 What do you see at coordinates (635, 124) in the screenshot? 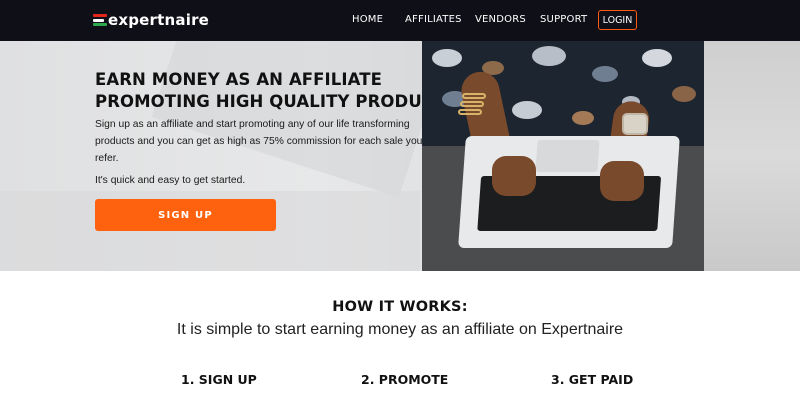
I see `smartwatch-icon` at bounding box center [635, 124].